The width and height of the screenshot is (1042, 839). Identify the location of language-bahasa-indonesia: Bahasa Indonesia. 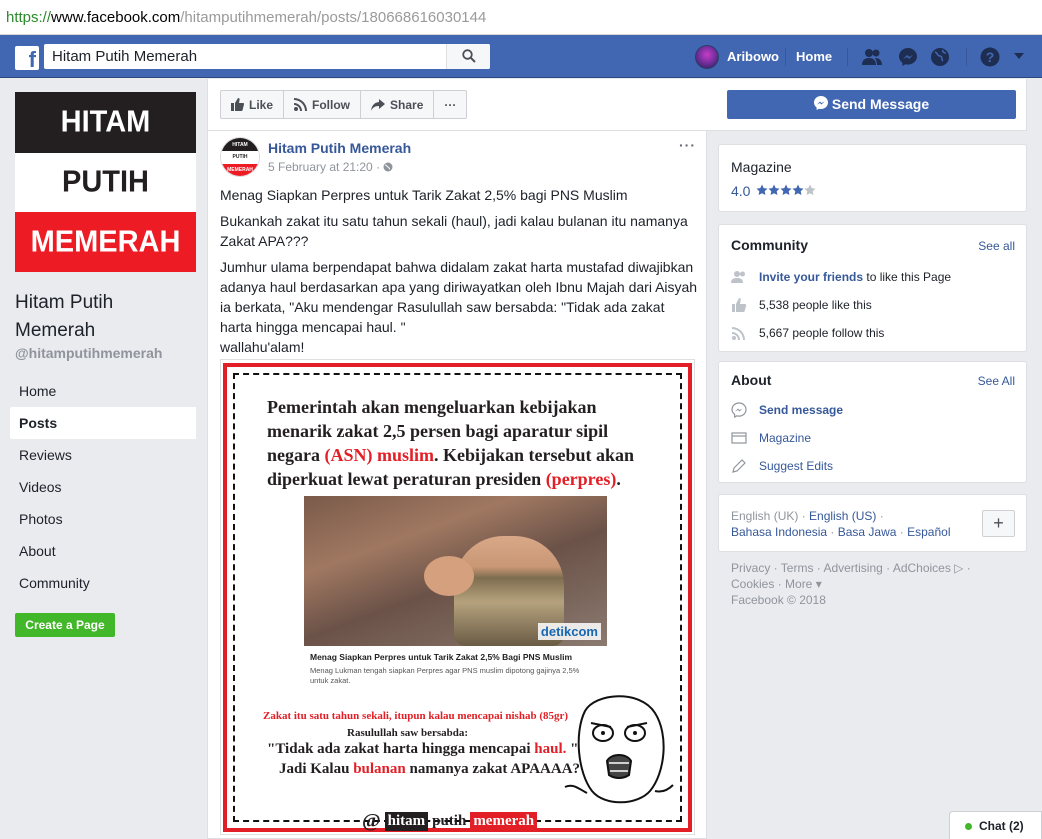
(779, 532).